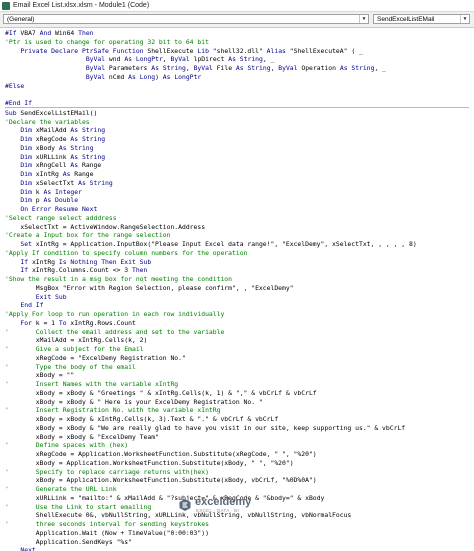 This screenshot has height=551, width=474. I want to click on comment-token: ' Give a subject for the Email, so click(74, 349).